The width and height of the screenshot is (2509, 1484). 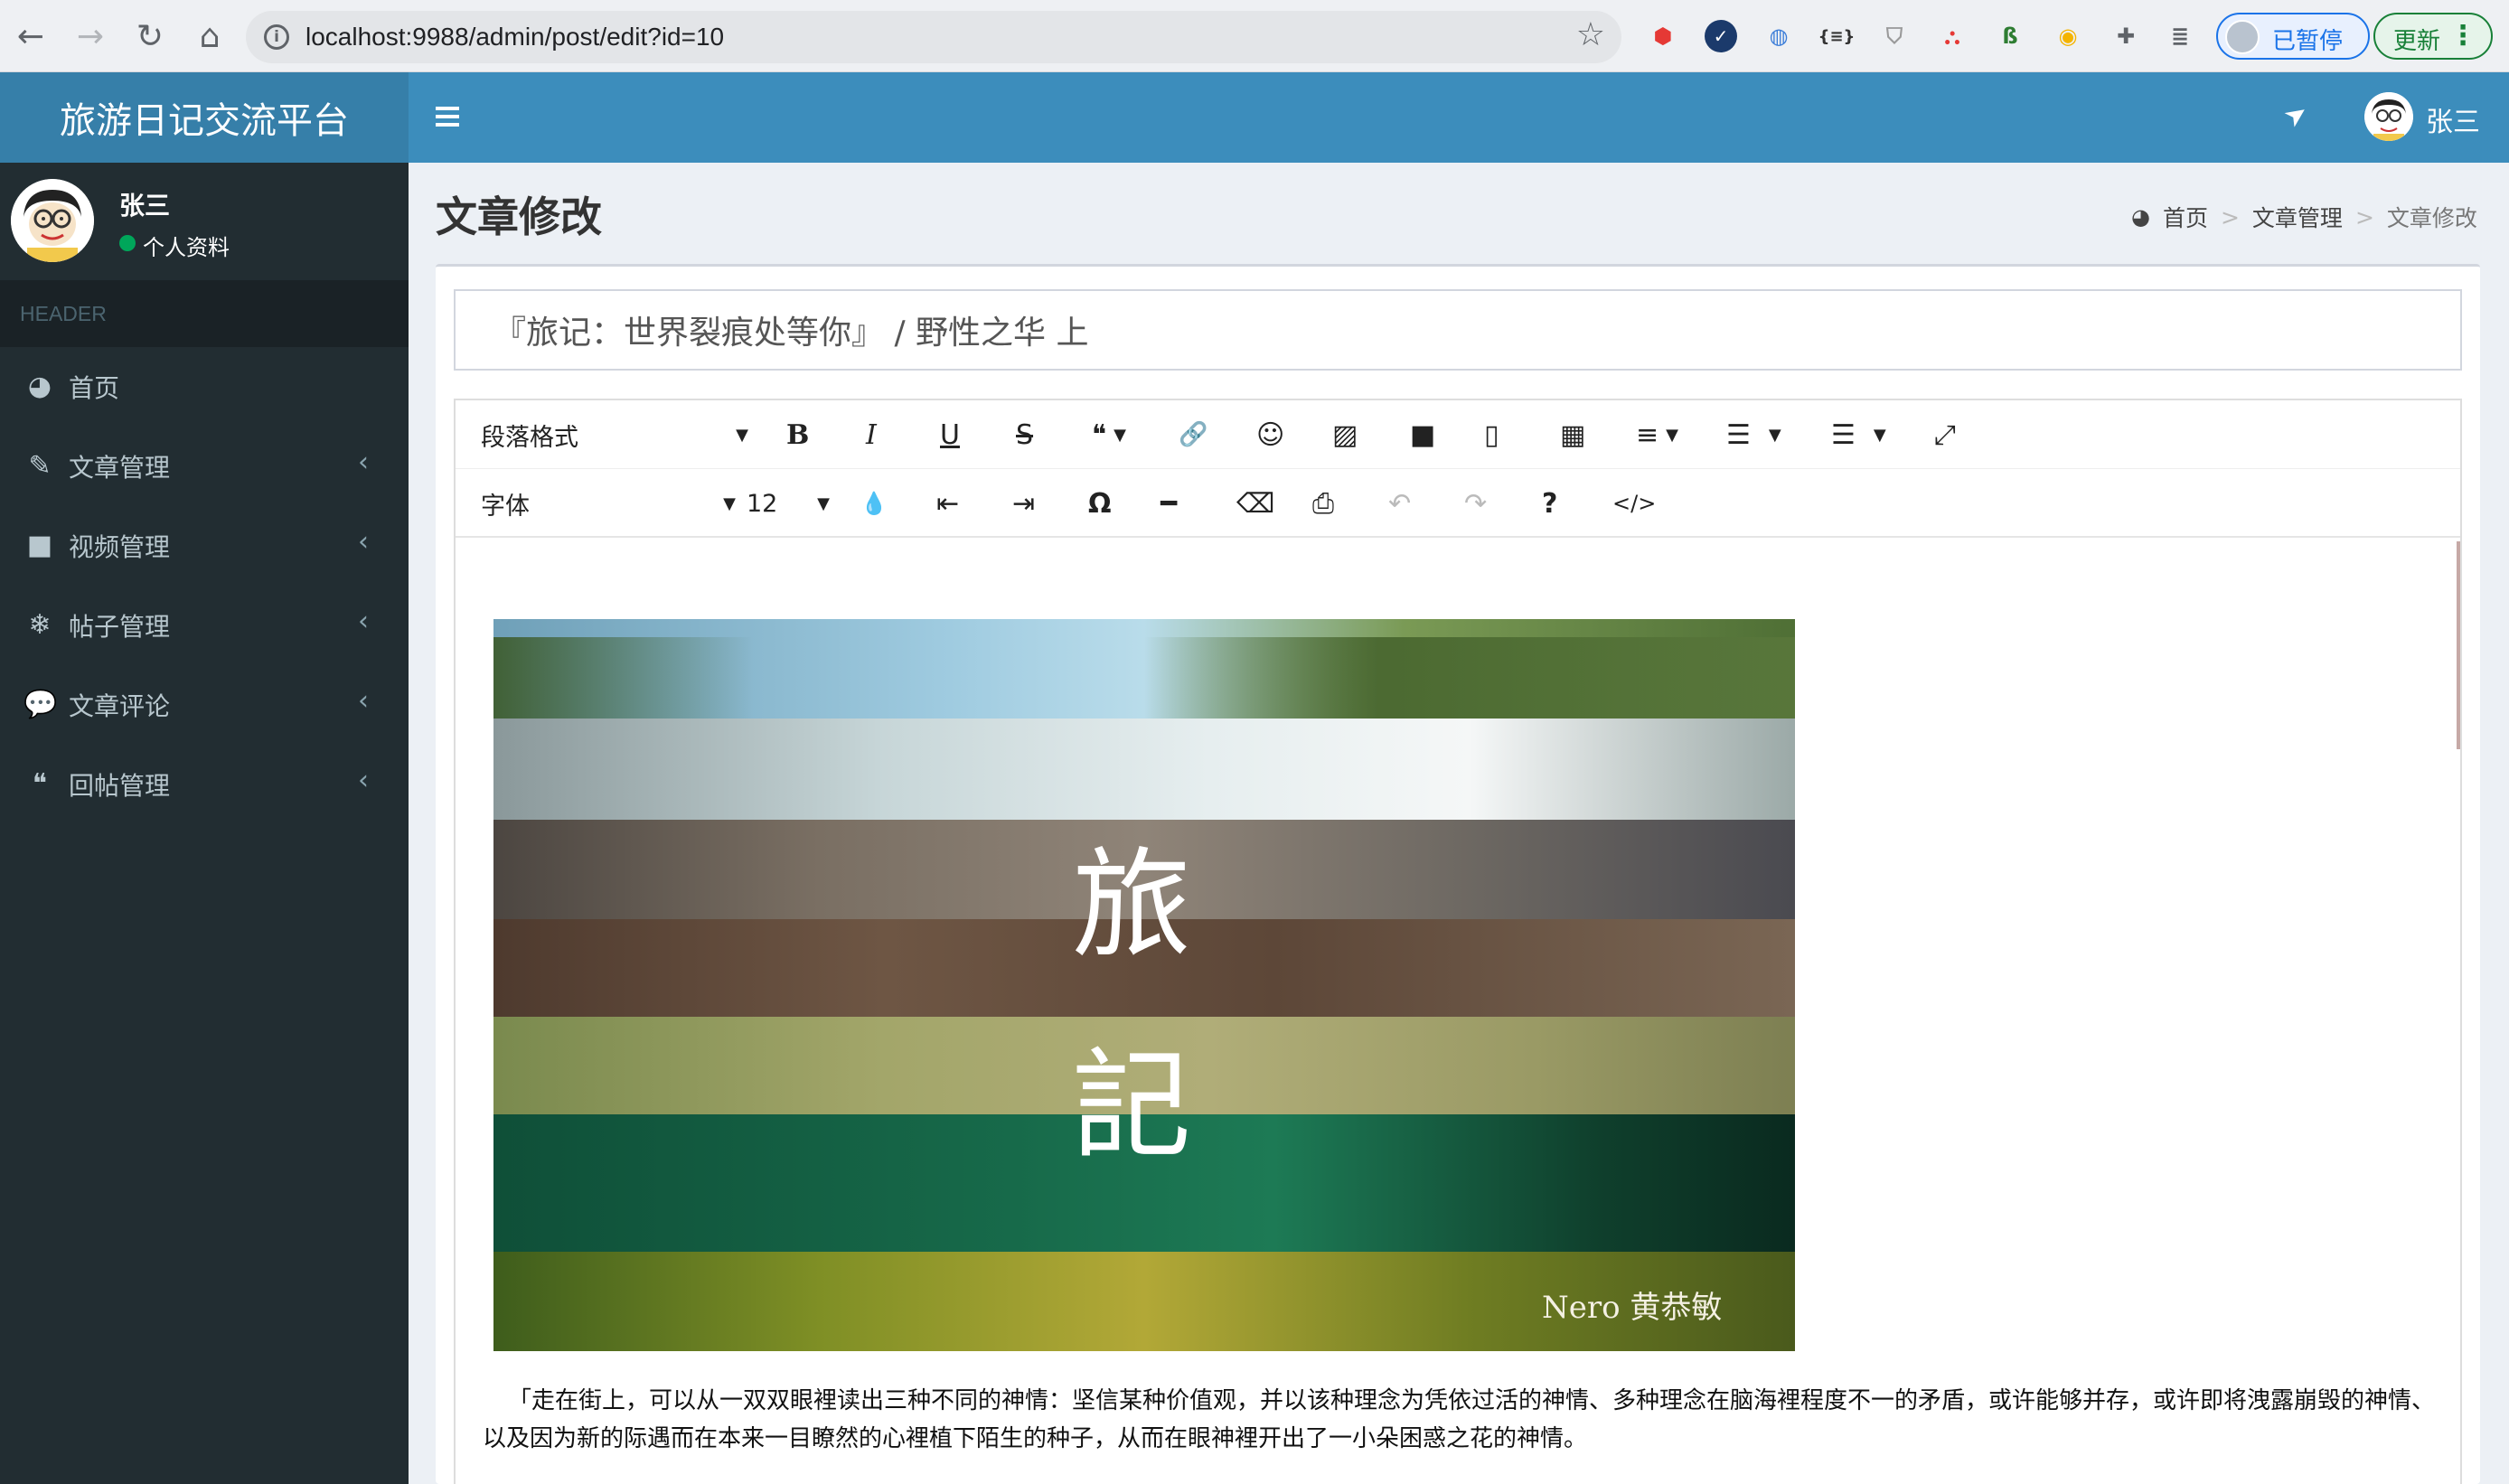 What do you see at coordinates (933, 37) in the screenshot?
I see `address-bar: i localhost:9988/admin/post/edit?id=10 ☆` at bounding box center [933, 37].